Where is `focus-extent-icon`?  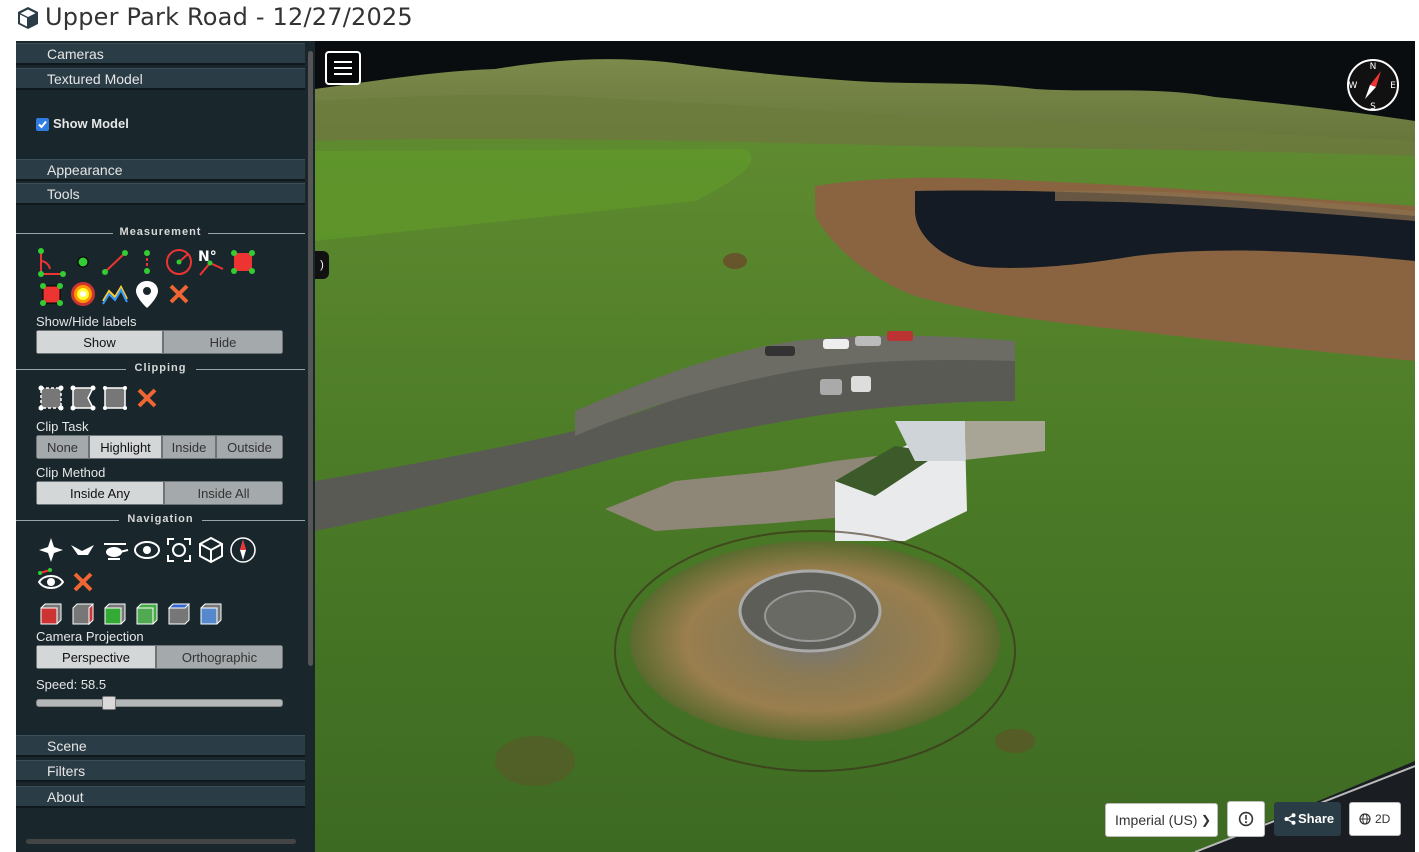
focus-extent-icon is located at coordinates (179, 550).